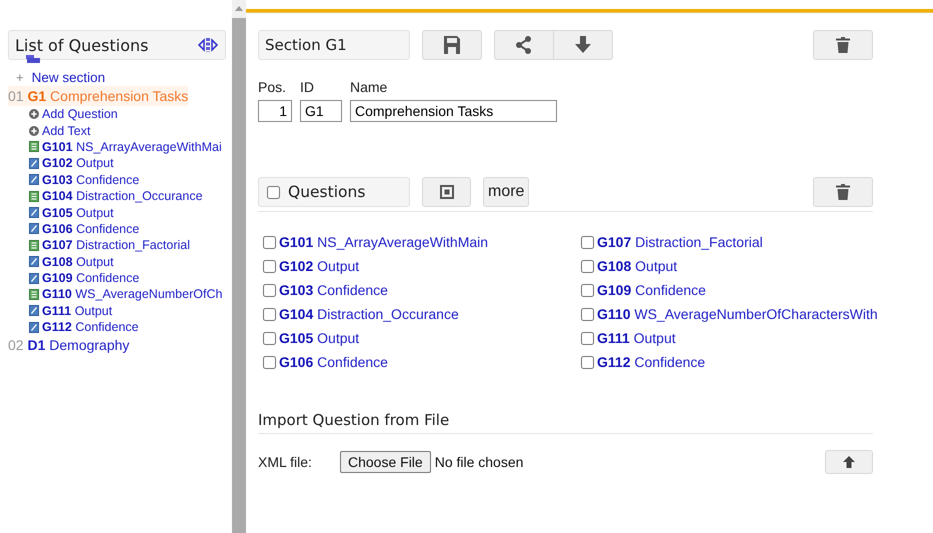 Image resolution: width=933 pixels, height=533 pixels. I want to click on question-link: G101 NS_ArrayAverageWithMain, so click(383, 242).